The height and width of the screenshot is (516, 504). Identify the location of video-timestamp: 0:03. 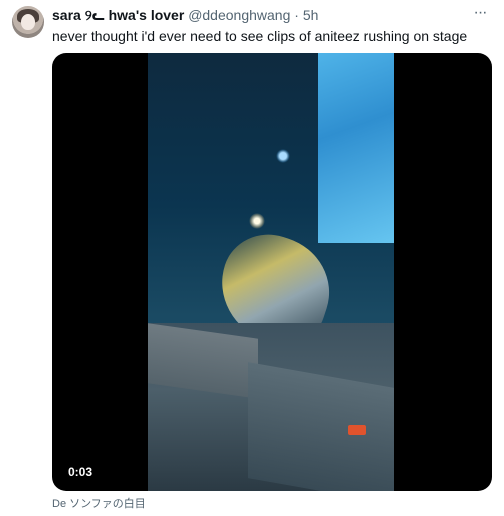
(80, 472).